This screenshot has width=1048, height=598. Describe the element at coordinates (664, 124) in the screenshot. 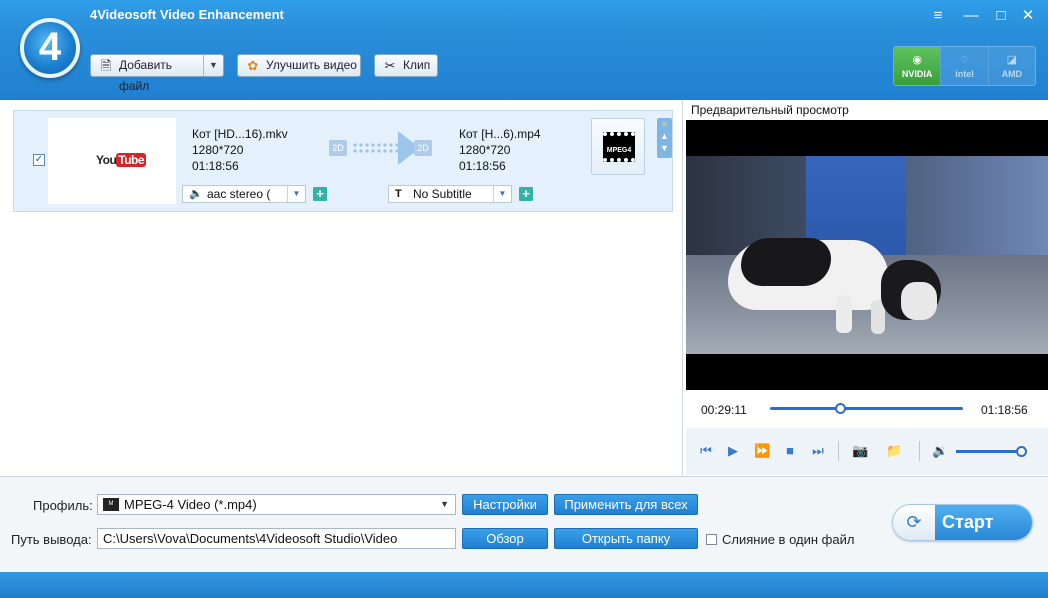

I see `remove-icon: ✕` at that location.